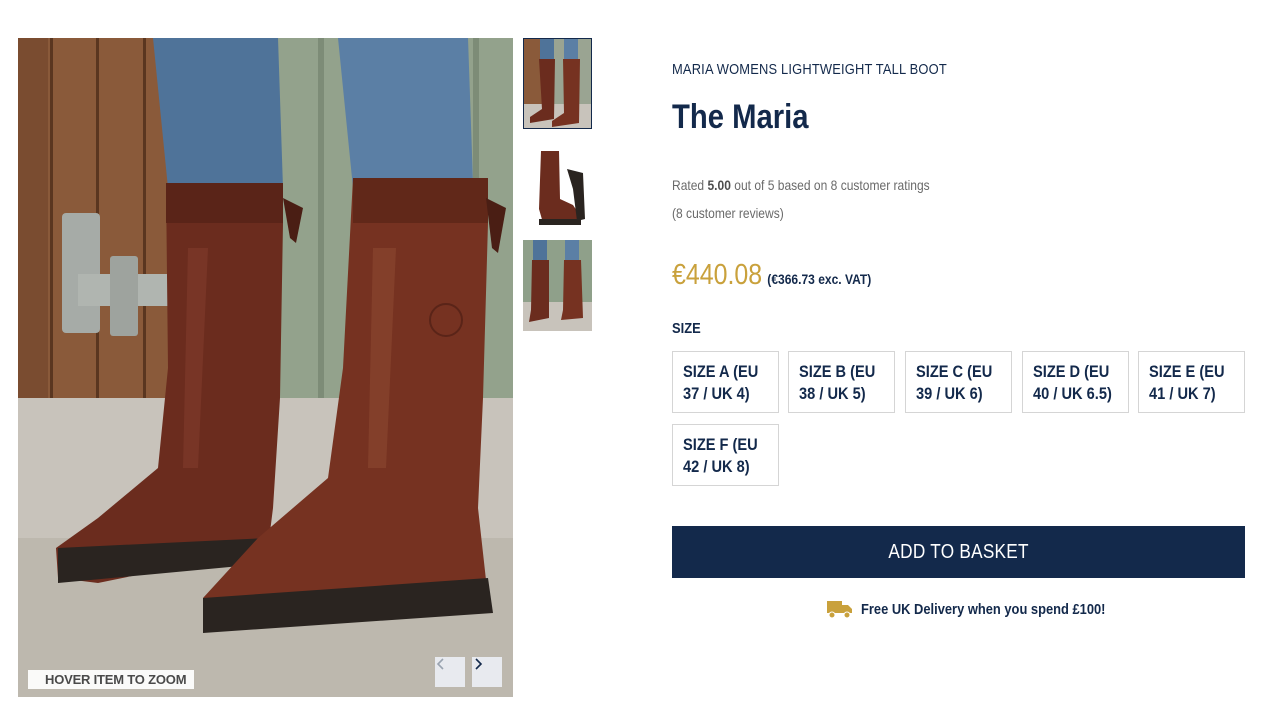 This screenshot has width=1279, height=728. I want to click on delivery-text: Free UK Delivery when you spend £100!, so click(983, 609).